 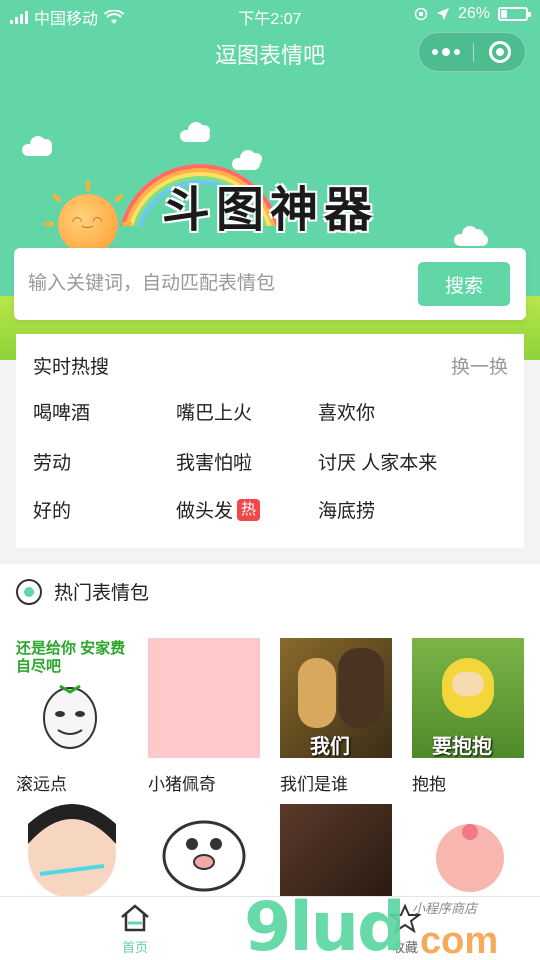 I want to click on banner-logo: 斗图神器, so click(x=270, y=210).